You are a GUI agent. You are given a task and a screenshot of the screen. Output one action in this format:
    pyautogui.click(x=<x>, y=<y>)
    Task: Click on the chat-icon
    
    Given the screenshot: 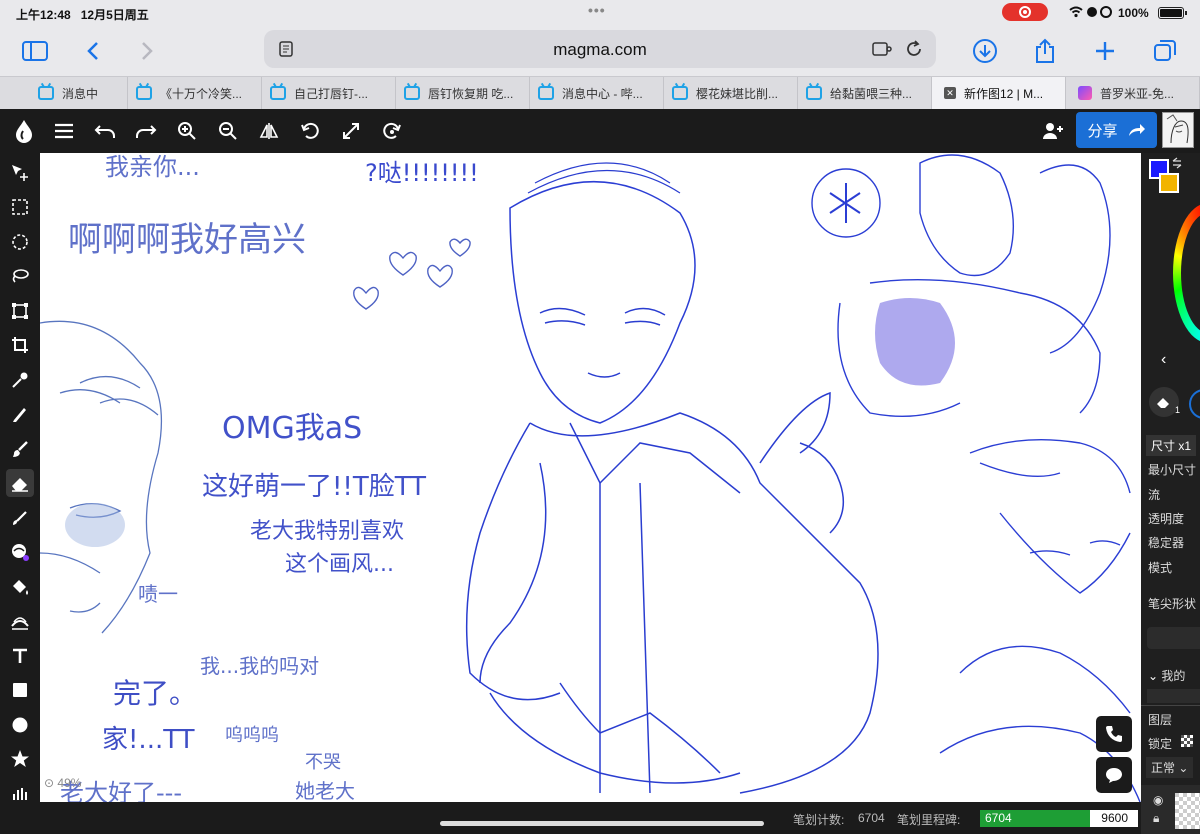 What is the action you would take?
    pyautogui.click(x=1114, y=775)
    